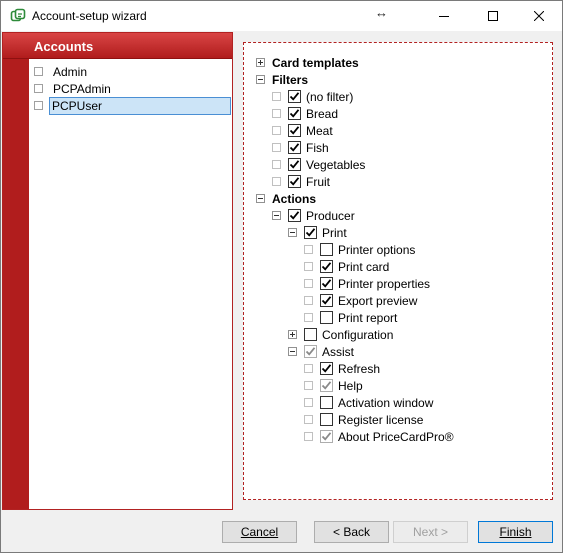  I want to click on tree-node-label: Activation window, so click(386, 402).